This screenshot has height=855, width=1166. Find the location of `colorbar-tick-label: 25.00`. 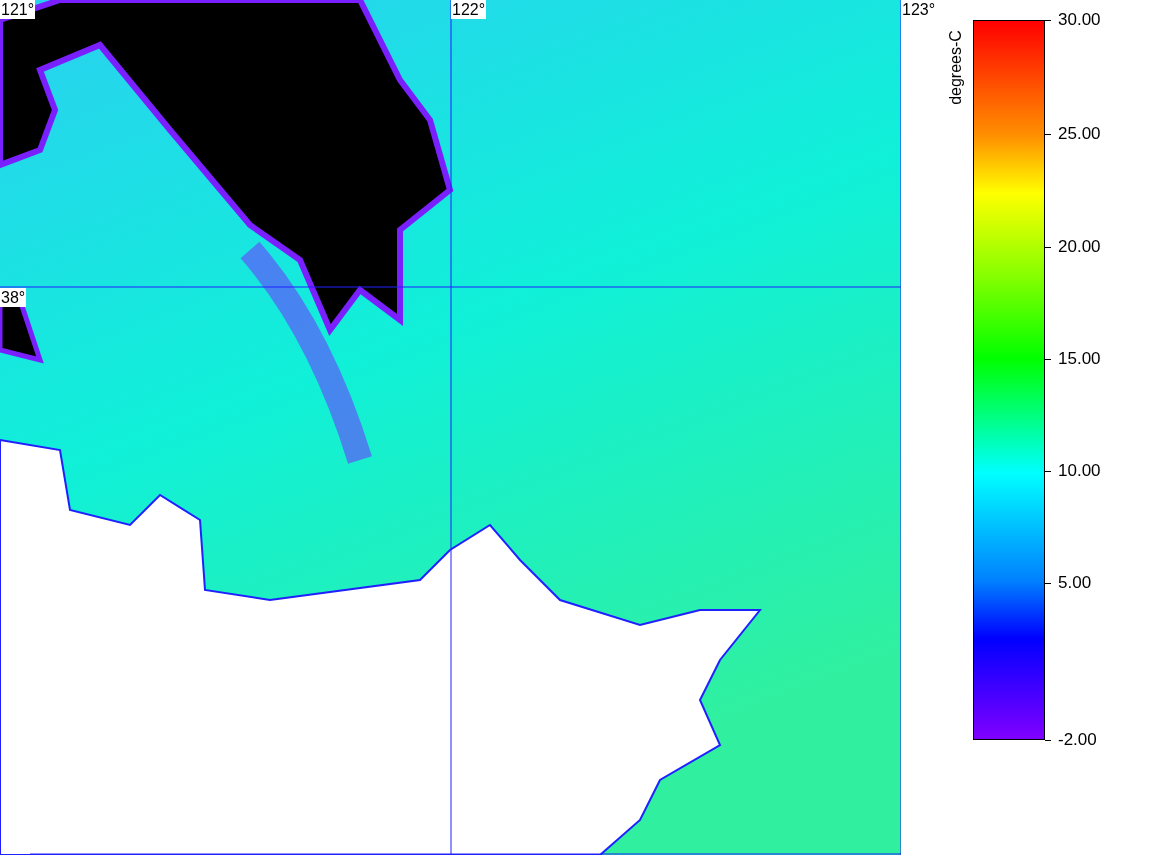

colorbar-tick-label: 25.00 is located at coordinates (1079, 134).